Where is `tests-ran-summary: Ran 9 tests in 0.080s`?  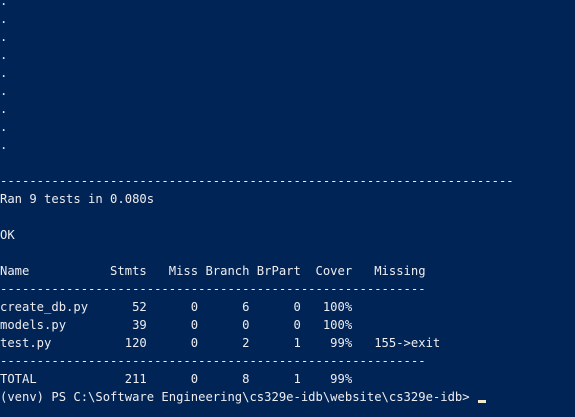 tests-ran-summary: Ran 9 tests in 0.080s is located at coordinates (77, 199).